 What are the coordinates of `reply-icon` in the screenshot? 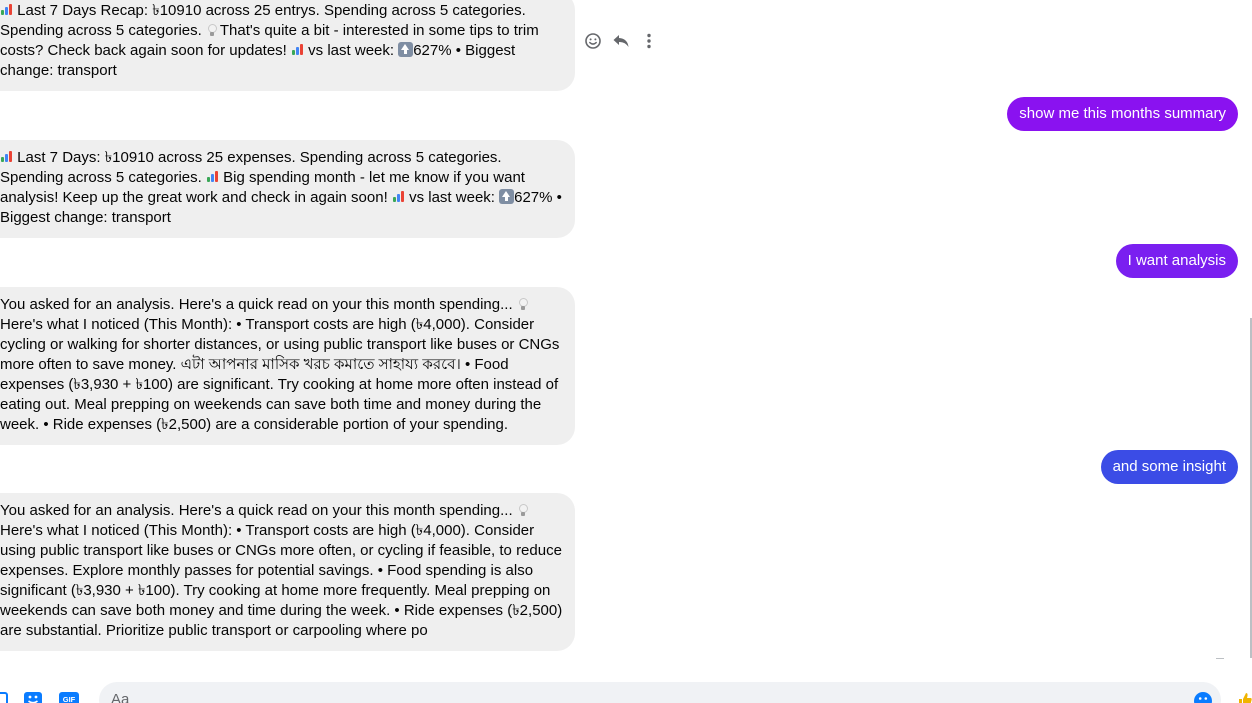 It's located at (621, 41).